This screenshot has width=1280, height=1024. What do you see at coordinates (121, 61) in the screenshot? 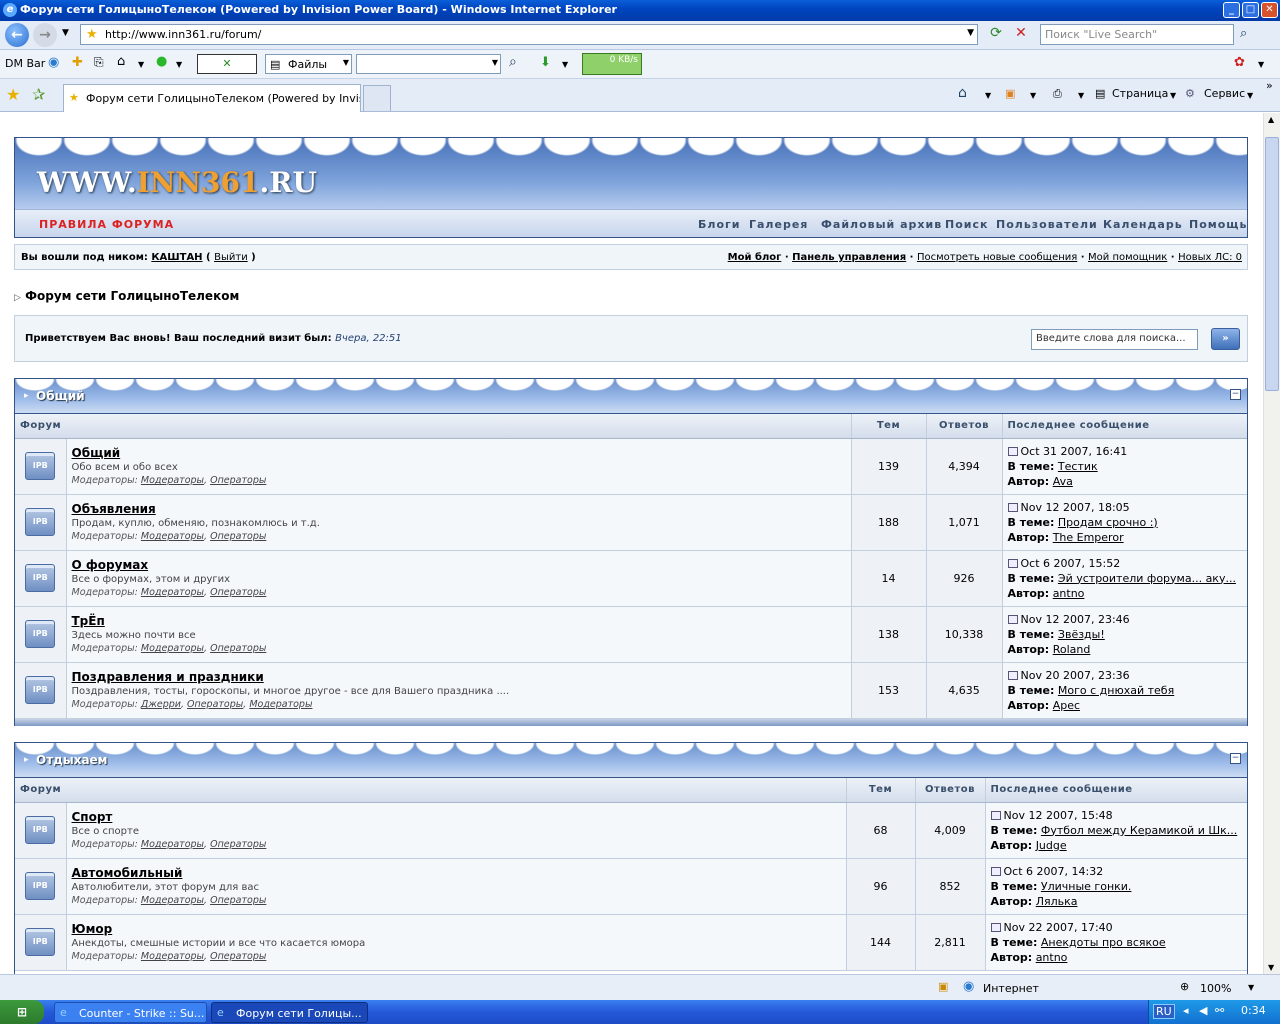
I see `home-icon: ⌂` at bounding box center [121, 61].